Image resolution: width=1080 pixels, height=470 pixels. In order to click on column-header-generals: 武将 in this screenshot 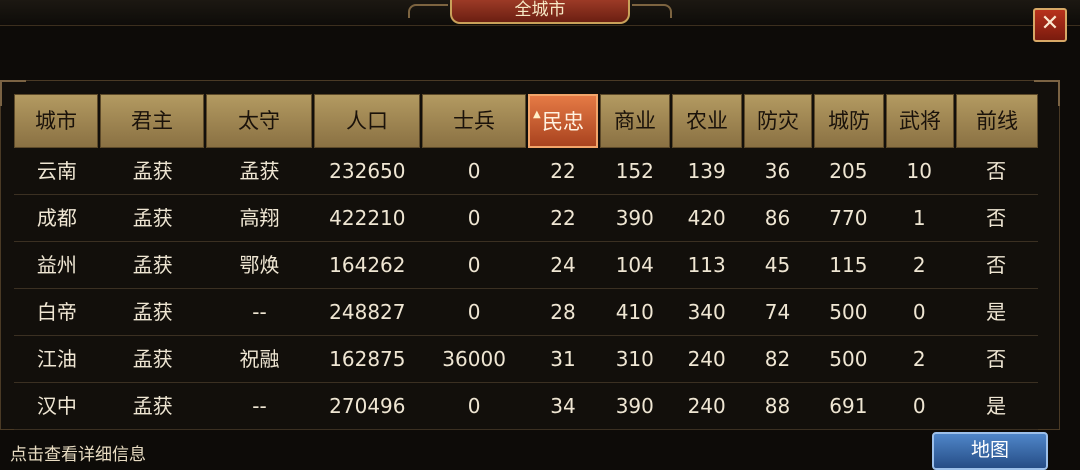, I will do `click(920, 121)`.